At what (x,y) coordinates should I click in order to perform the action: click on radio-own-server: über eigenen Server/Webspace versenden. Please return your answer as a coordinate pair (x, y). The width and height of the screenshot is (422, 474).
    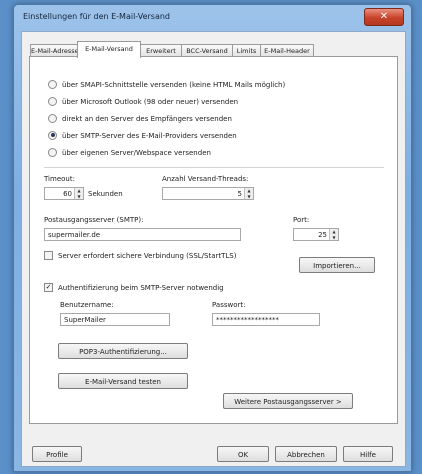
    Looking at the image, I should click on (129, 153).